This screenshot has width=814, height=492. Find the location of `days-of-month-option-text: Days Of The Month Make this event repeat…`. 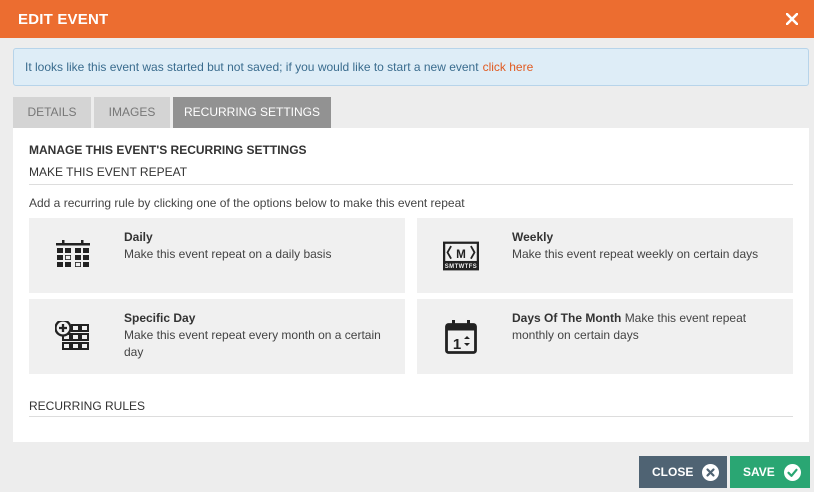

days-of-month-option-text: Days Of The Month Make this event repeat… is located at coordinates (646, 327).